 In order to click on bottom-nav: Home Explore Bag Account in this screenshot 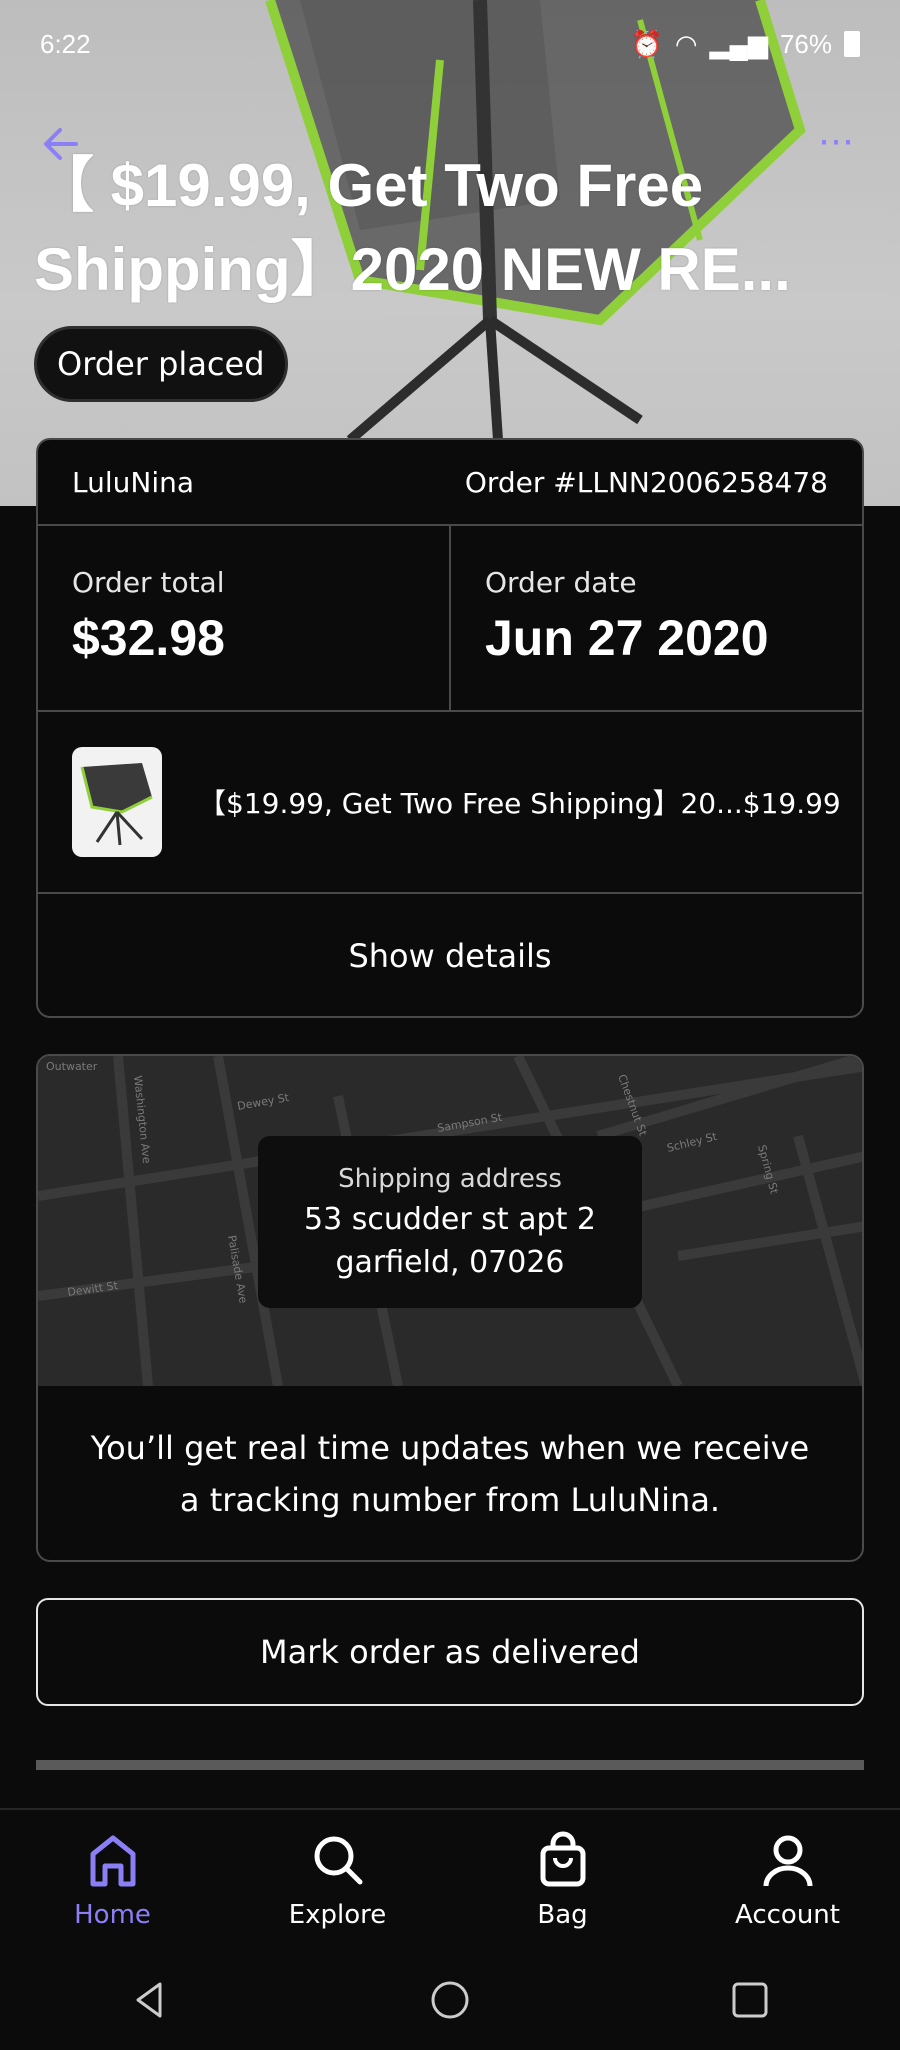, I will do `click(450, 1878)`.